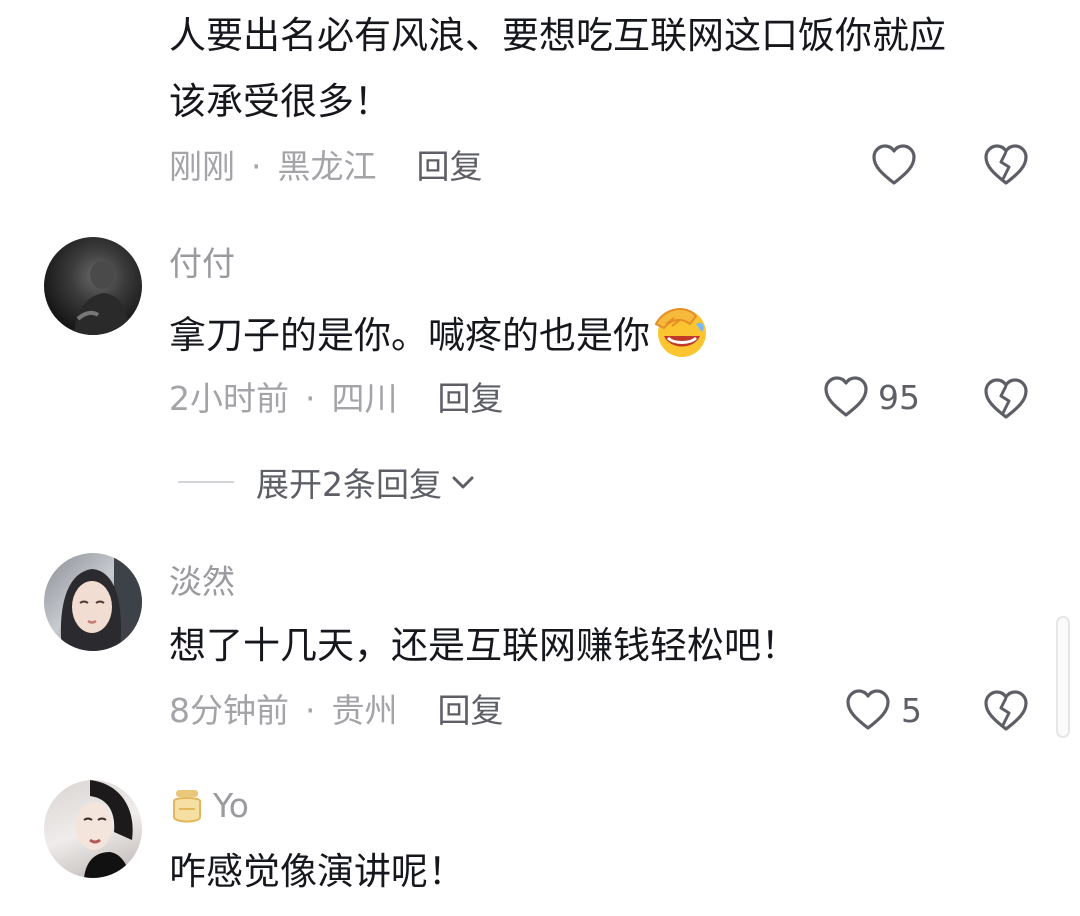 The width and height of the screenshot is (1080, 916). What do you see at coordinates (364, 710) in the screenshot?
I see `comment-location: 贵州` at bounding box center [364, 710].